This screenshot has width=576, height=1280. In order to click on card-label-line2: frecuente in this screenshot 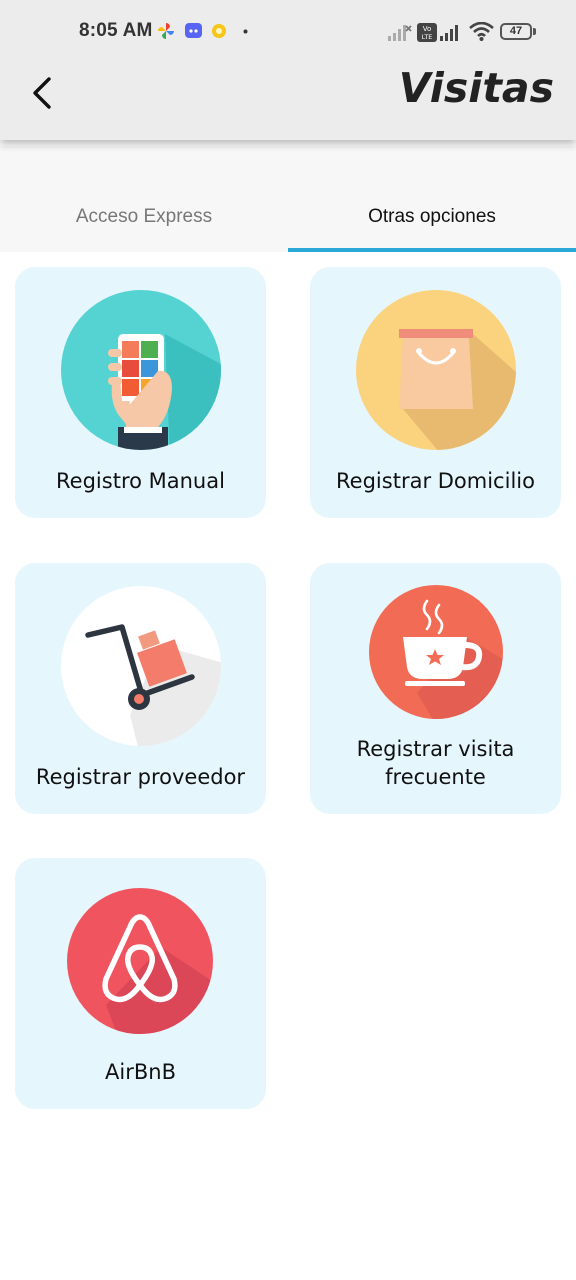, I will do `click(435, 777)`.